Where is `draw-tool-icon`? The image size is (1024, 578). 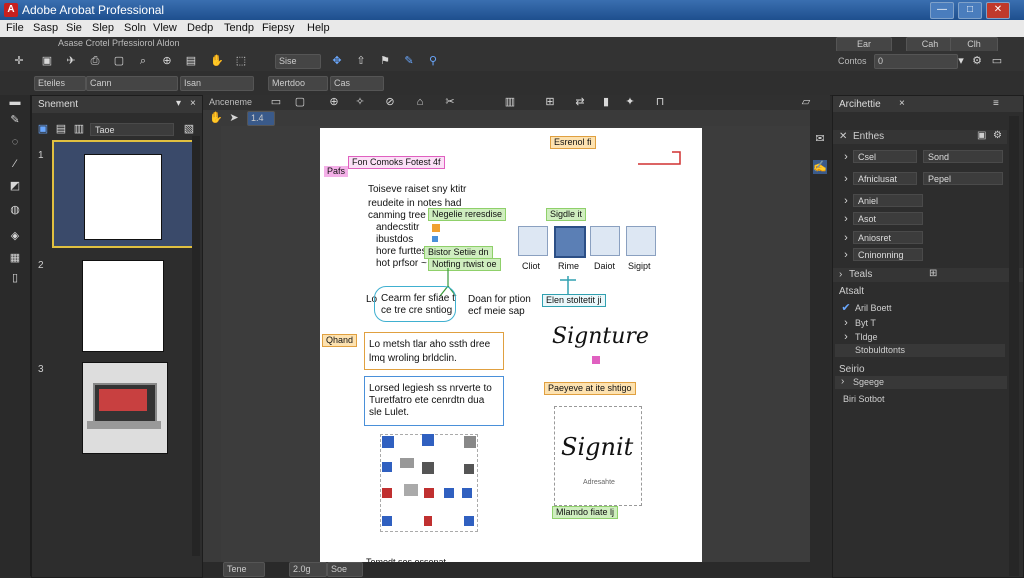
draw-tool-icon is located at coordinates (605, 241).